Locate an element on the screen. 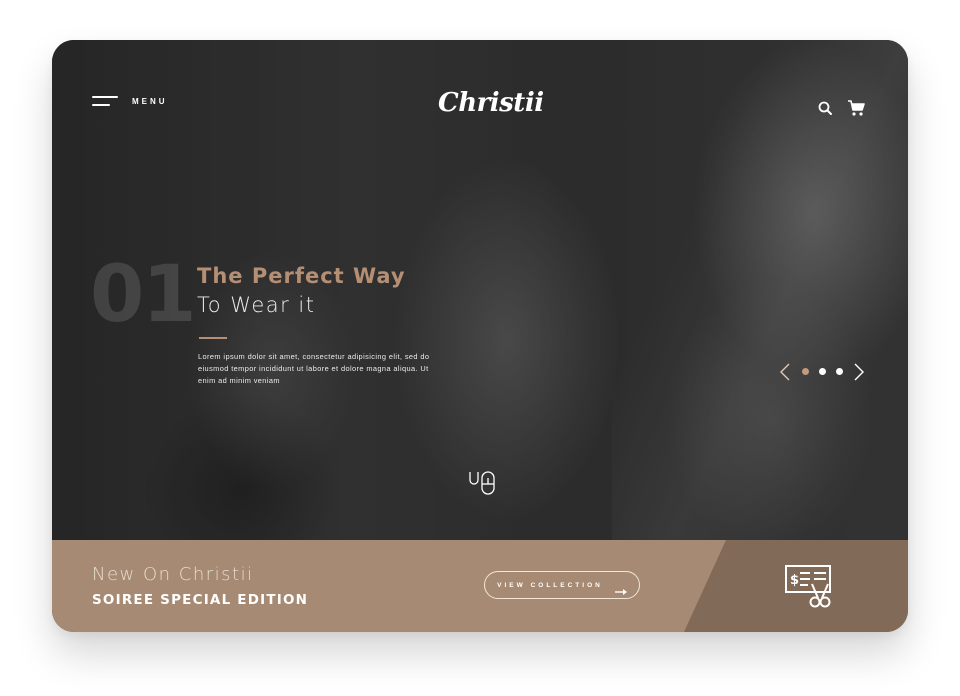  menu-button: MENU is located at coordinates (130, 101).